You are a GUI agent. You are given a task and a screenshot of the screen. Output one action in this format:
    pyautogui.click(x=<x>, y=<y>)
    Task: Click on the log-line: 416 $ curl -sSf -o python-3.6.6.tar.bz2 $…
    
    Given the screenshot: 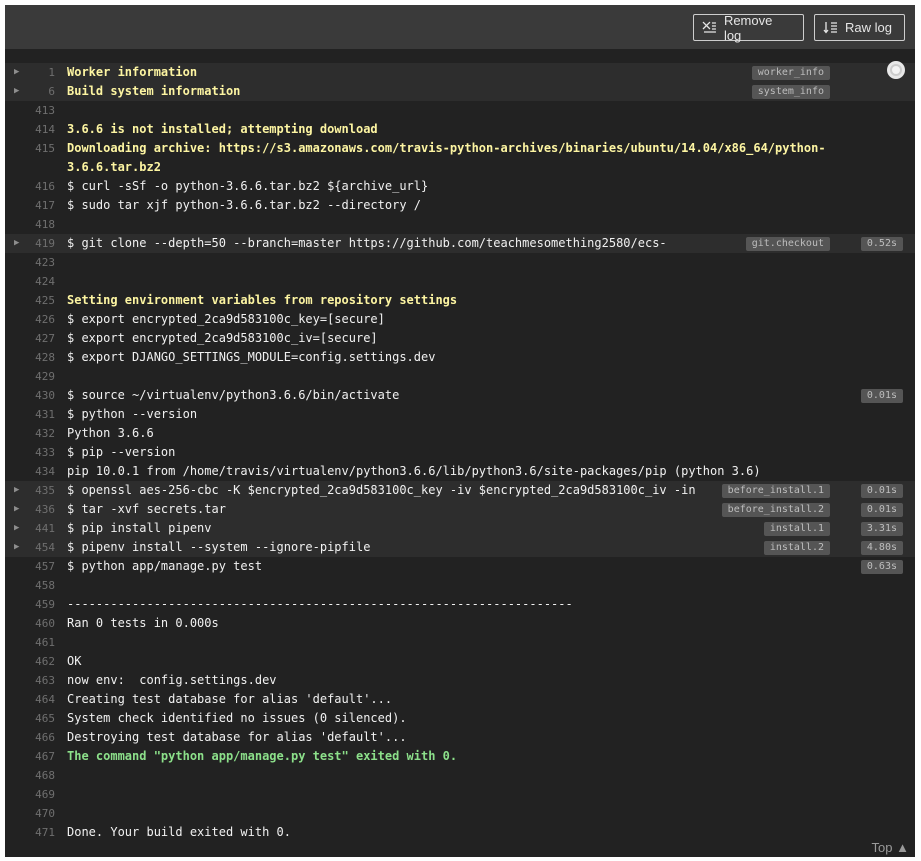 What is the action you would take?
    pyautogui.click(x=460, y=186)
    